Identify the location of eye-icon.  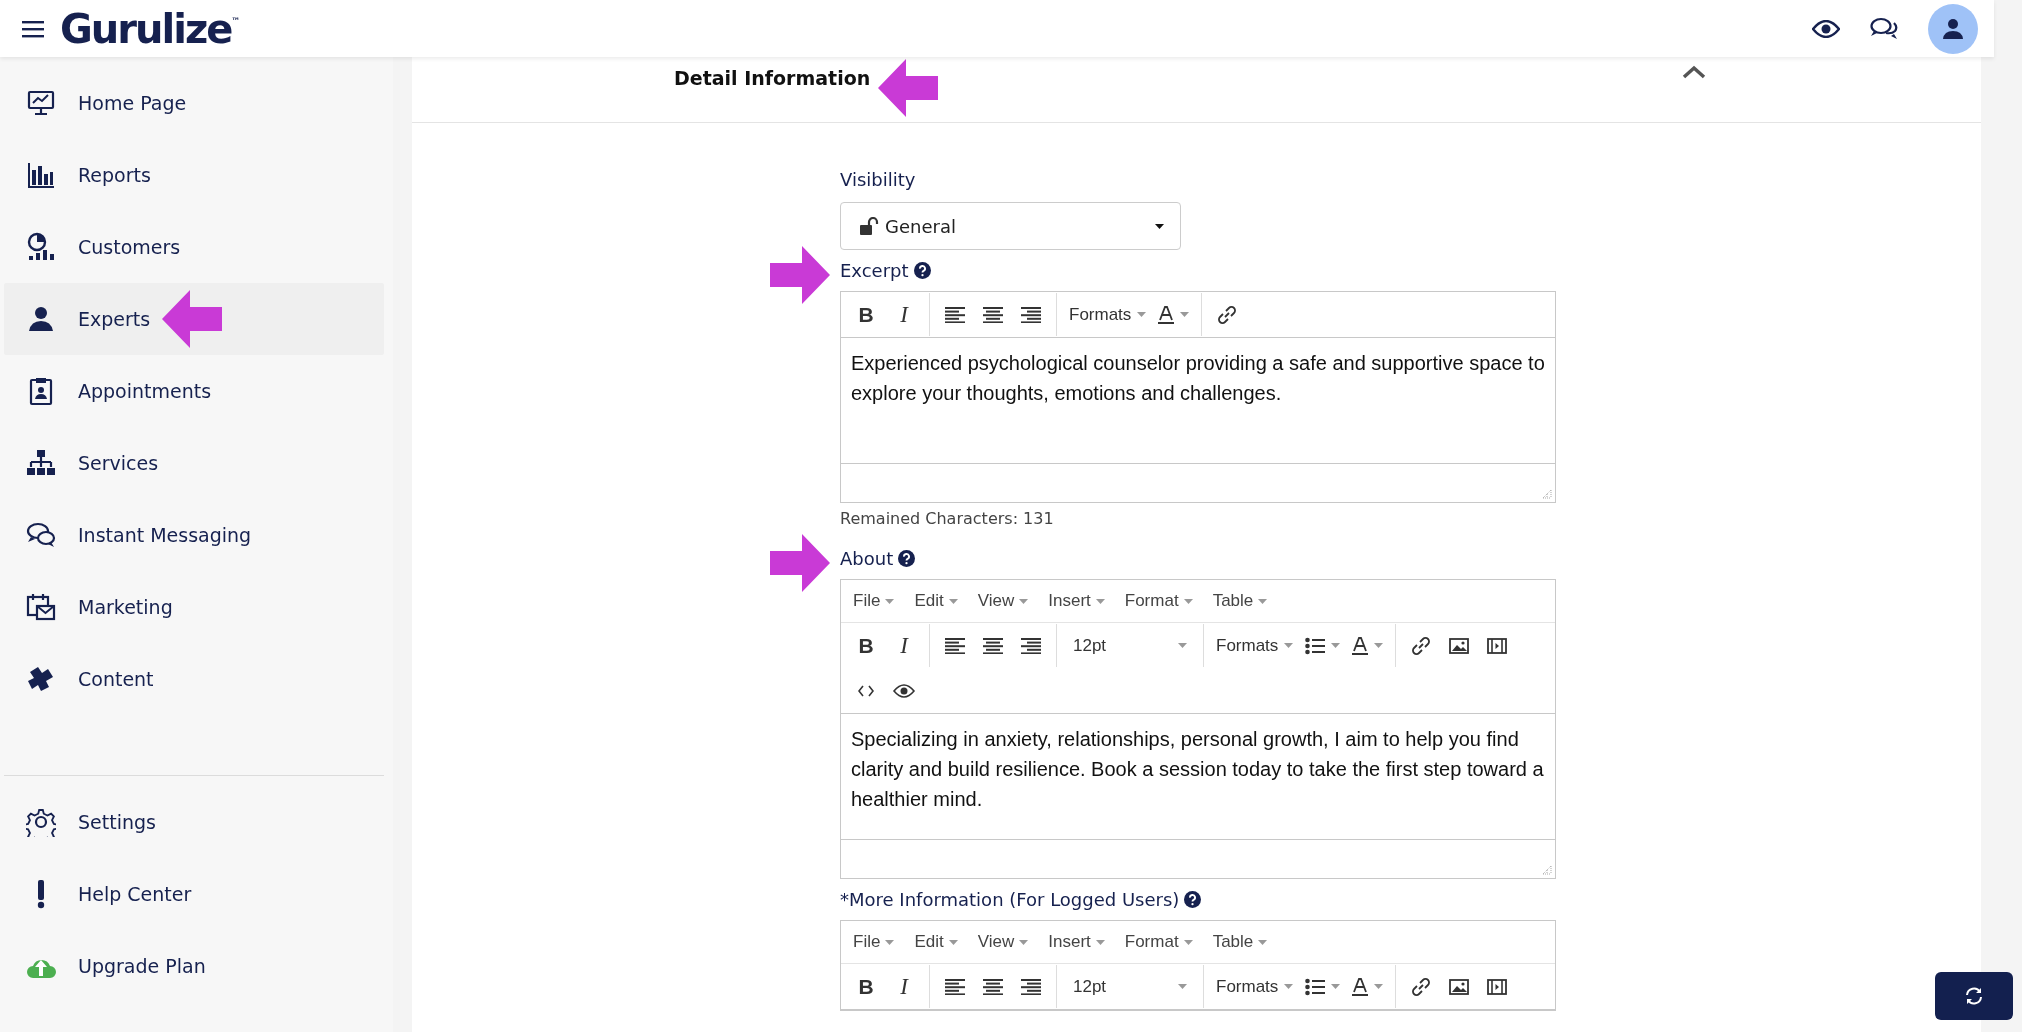
(1826, 28).